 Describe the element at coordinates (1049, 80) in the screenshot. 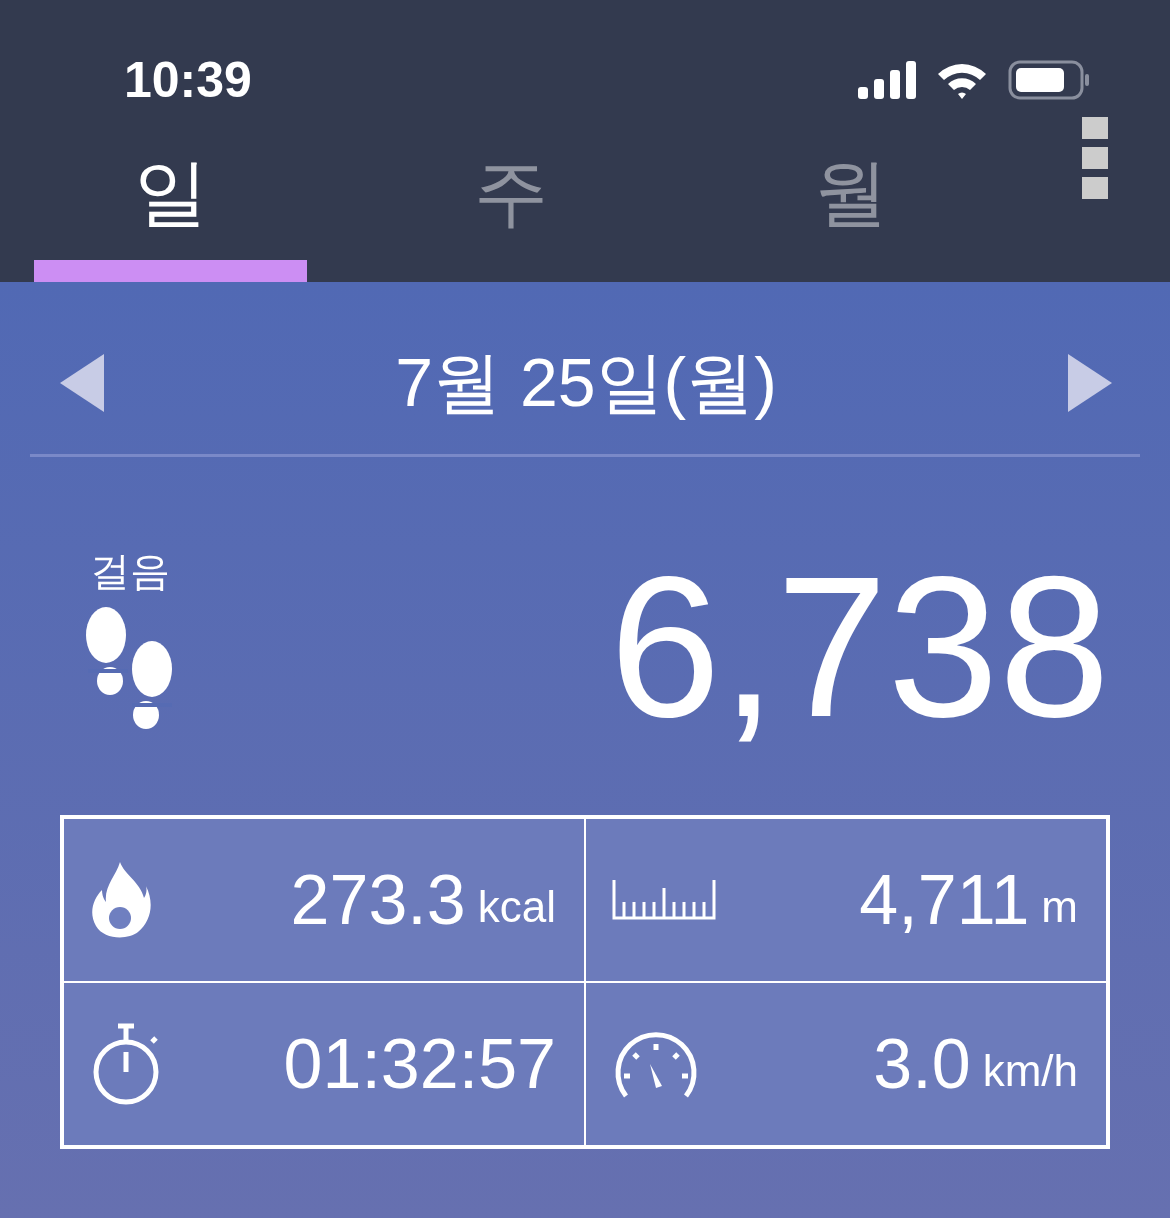

I see `battery-icon` at that location.